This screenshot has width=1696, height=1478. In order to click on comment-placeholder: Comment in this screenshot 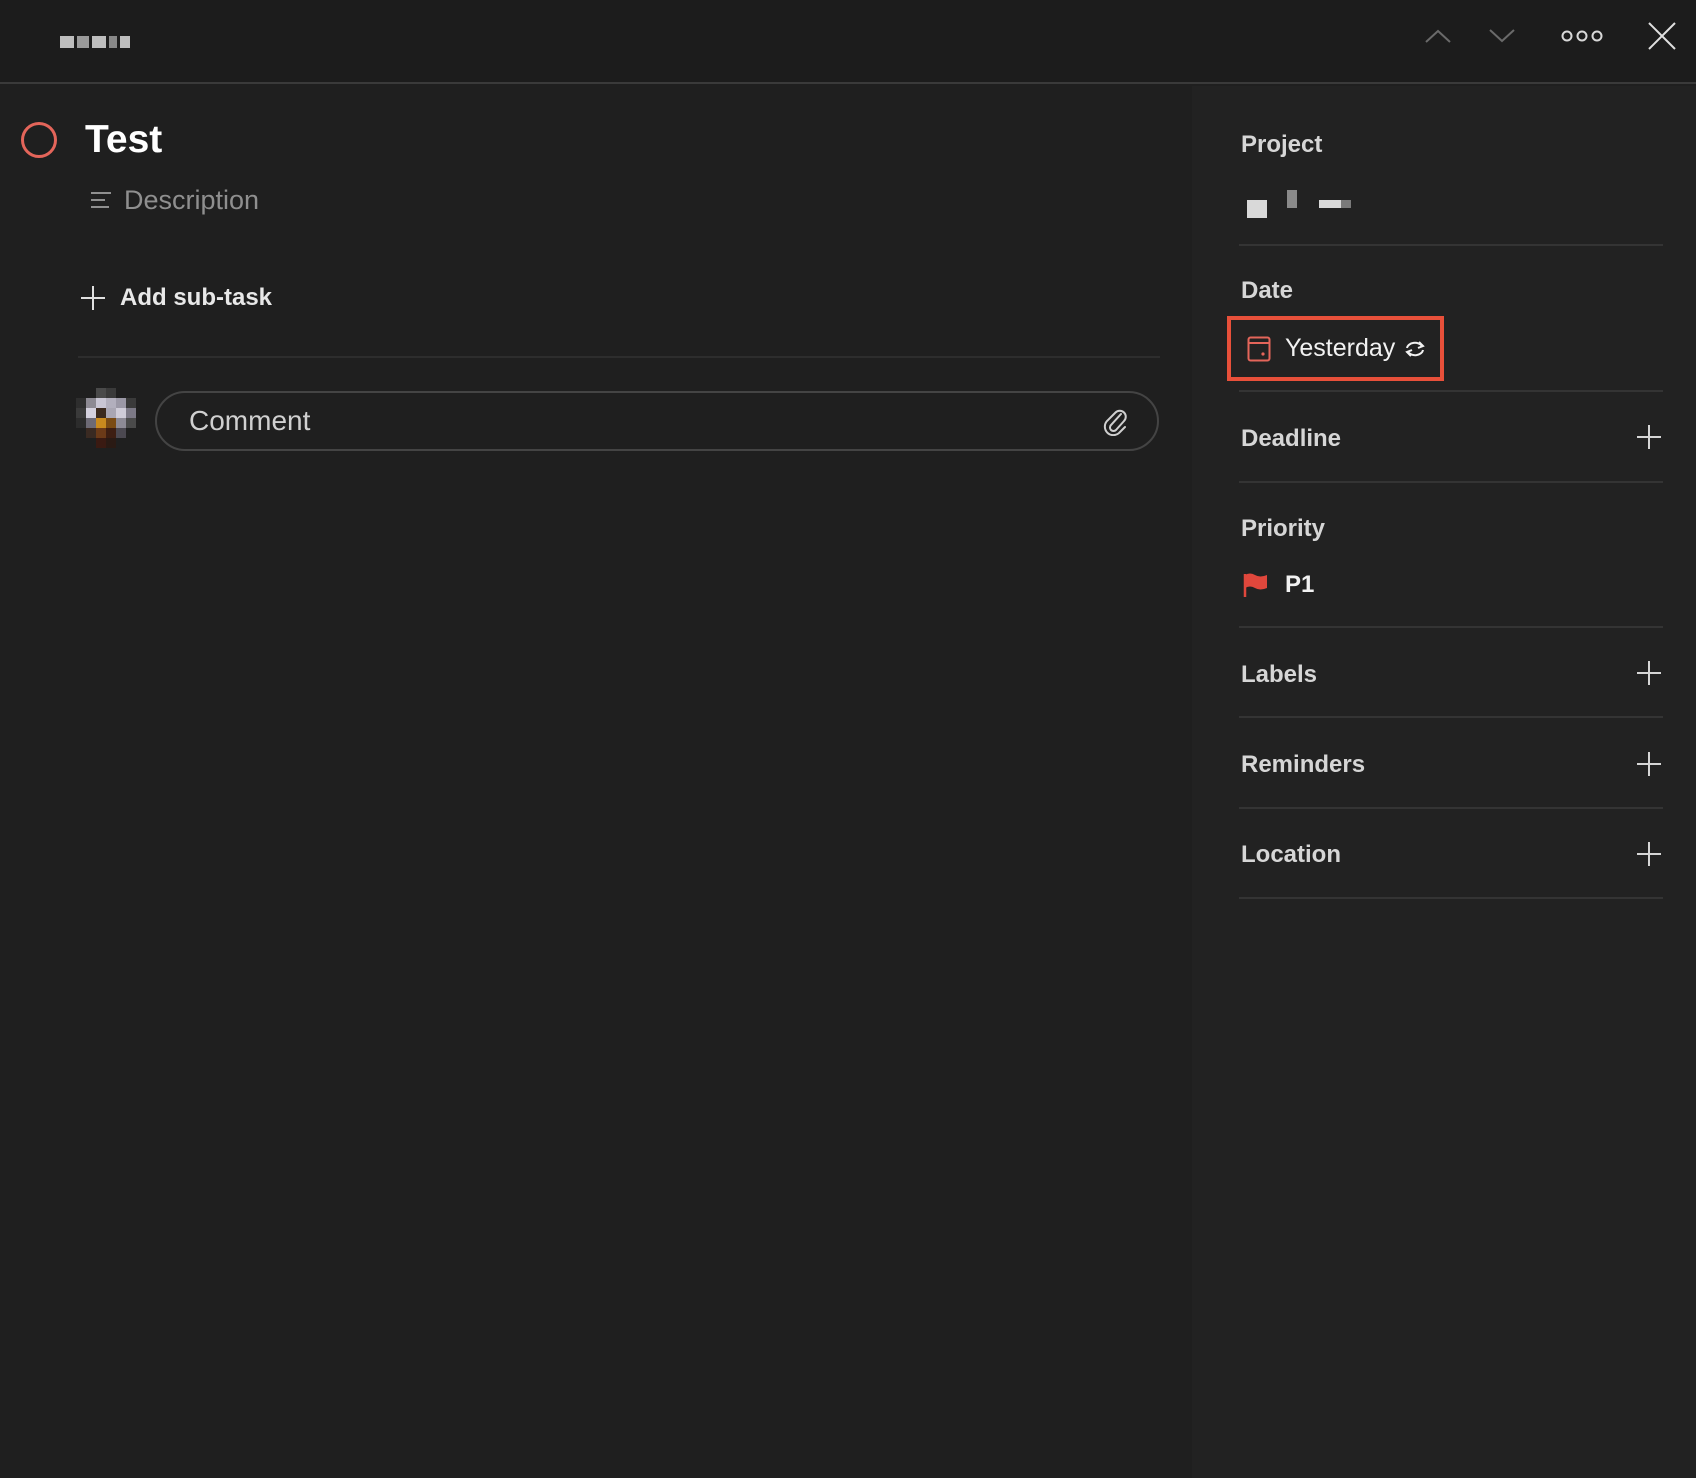, I will do `click(250, 420)`.